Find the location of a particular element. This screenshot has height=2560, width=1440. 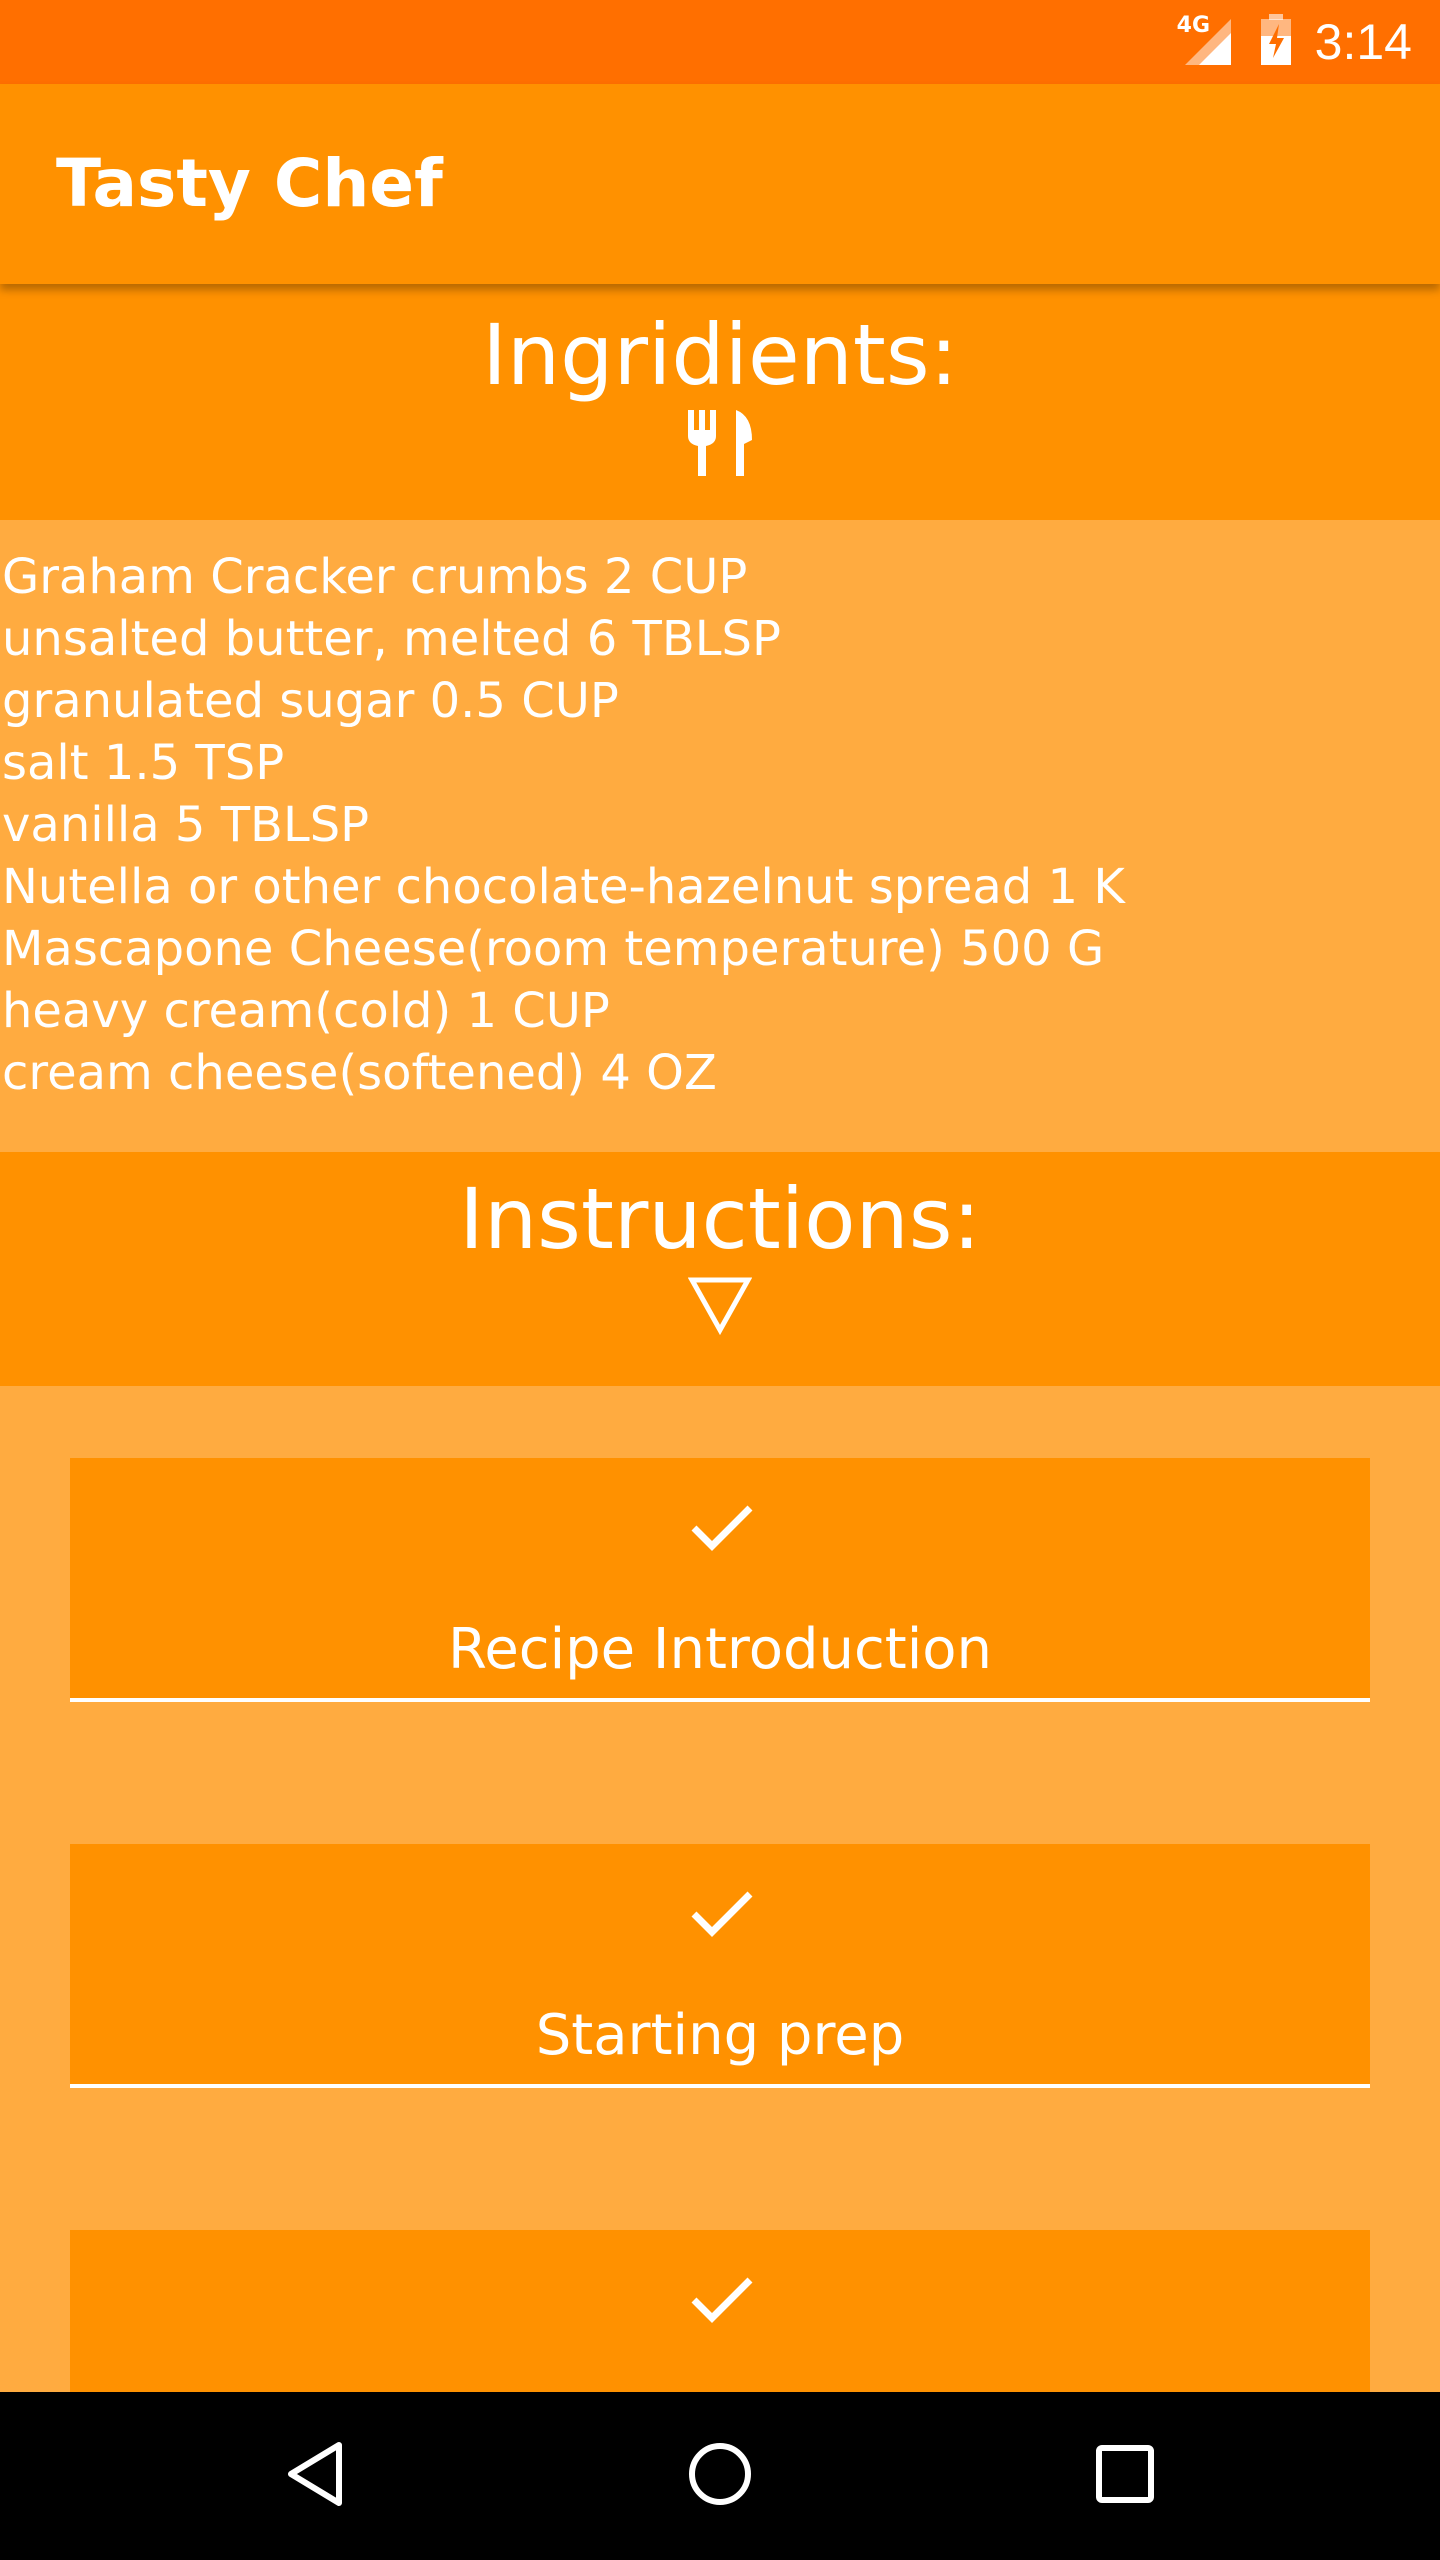

step-card-next is located at coordinates (720, 2311).